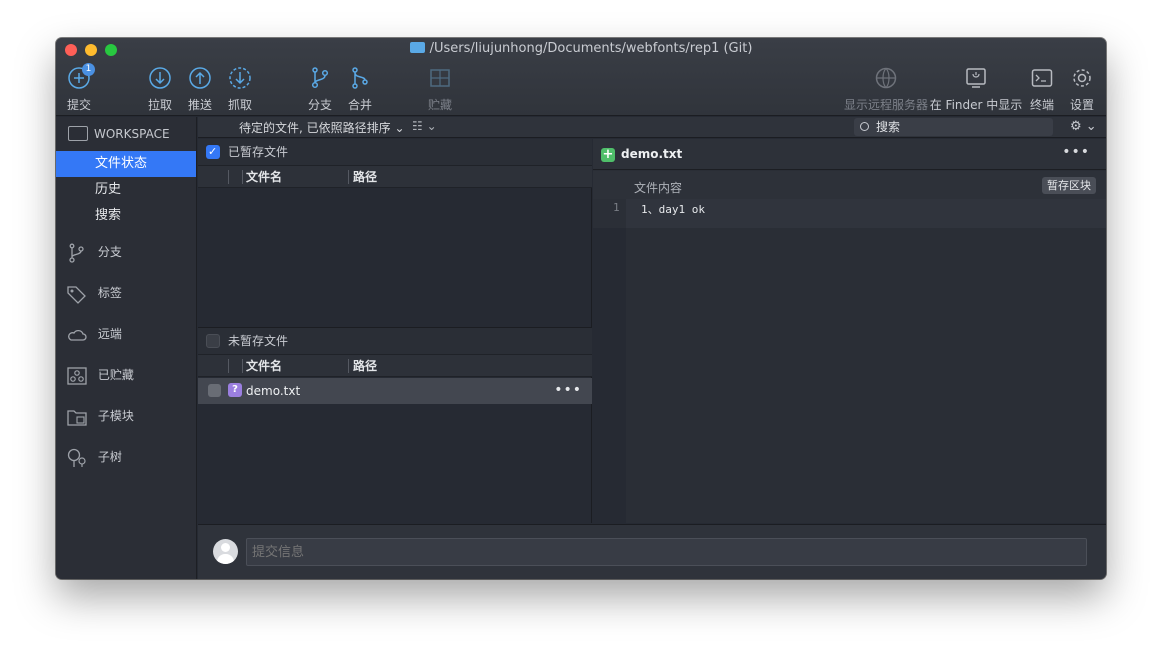 The height and width of the screenshot is (654, 1162). I want to click on push-arrow-icon, so click(200, 78).